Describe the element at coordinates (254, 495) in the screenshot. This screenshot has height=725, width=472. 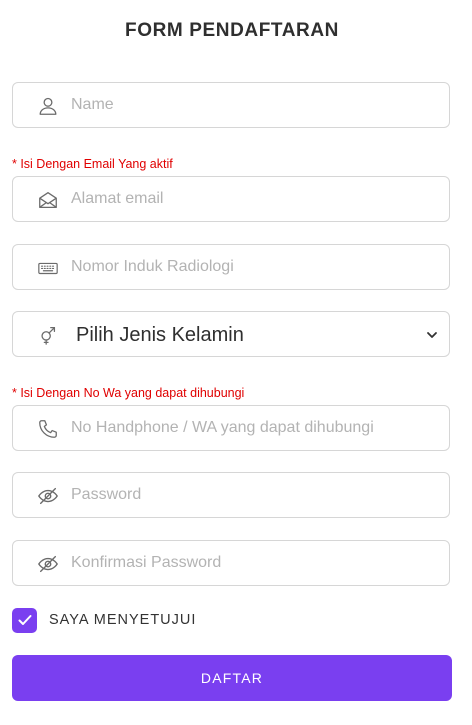
I see `password-input` at that location.